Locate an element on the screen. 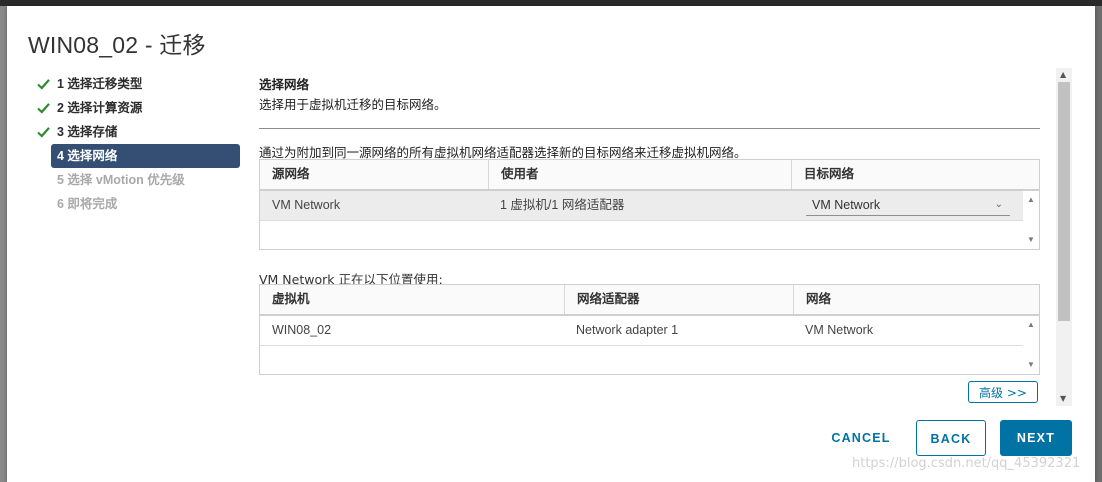 This screenshot has width=1102, height=482. cancel-button: CANCEL is located at coordinates (861, 438).